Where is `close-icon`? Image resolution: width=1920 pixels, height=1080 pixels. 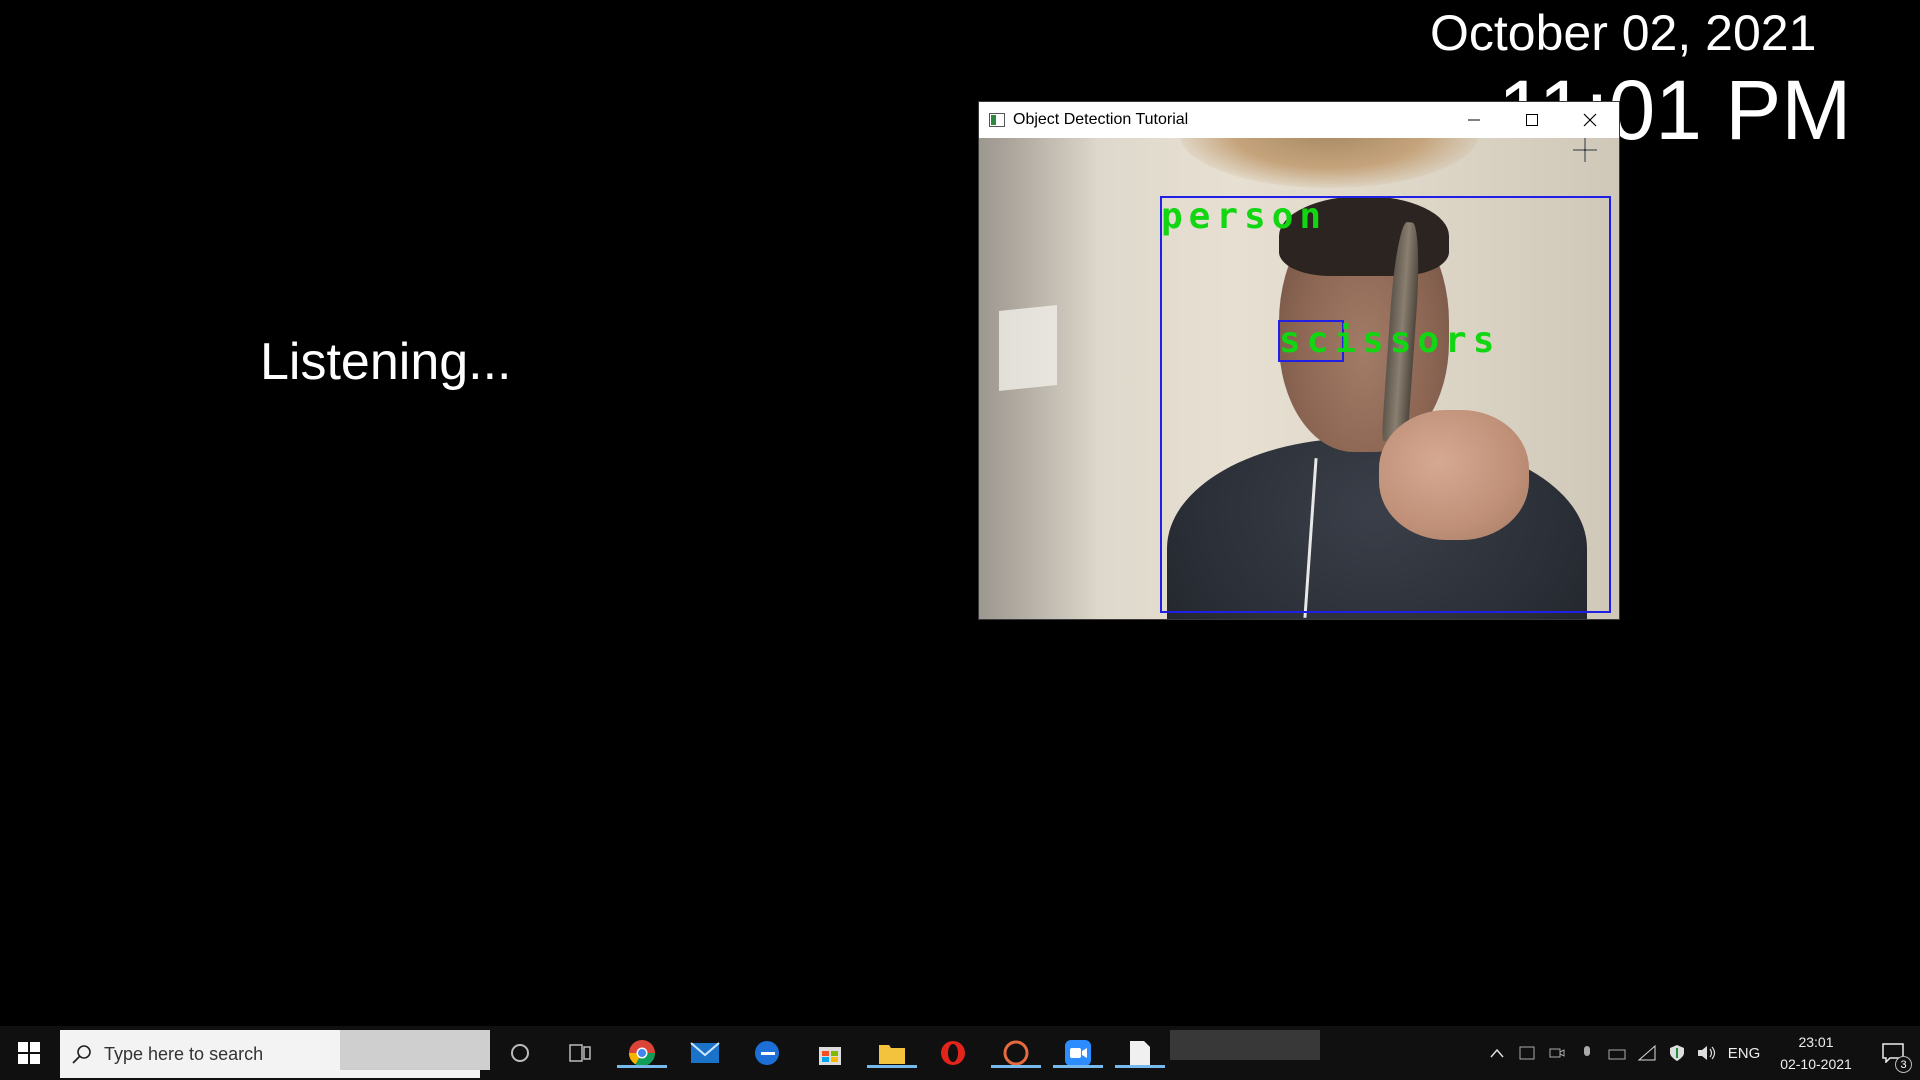 close-icon is located at coordinates (1590, 120).